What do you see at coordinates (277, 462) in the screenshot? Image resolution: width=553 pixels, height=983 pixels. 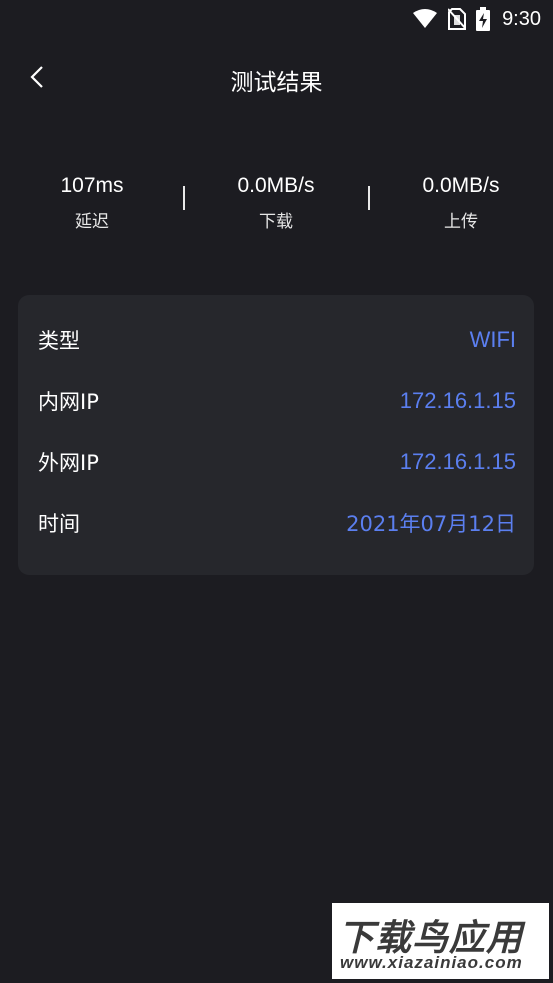 I see `info-row-wan-ip: 外网IP 172.16.1.15` at bounding box center [277, 462].